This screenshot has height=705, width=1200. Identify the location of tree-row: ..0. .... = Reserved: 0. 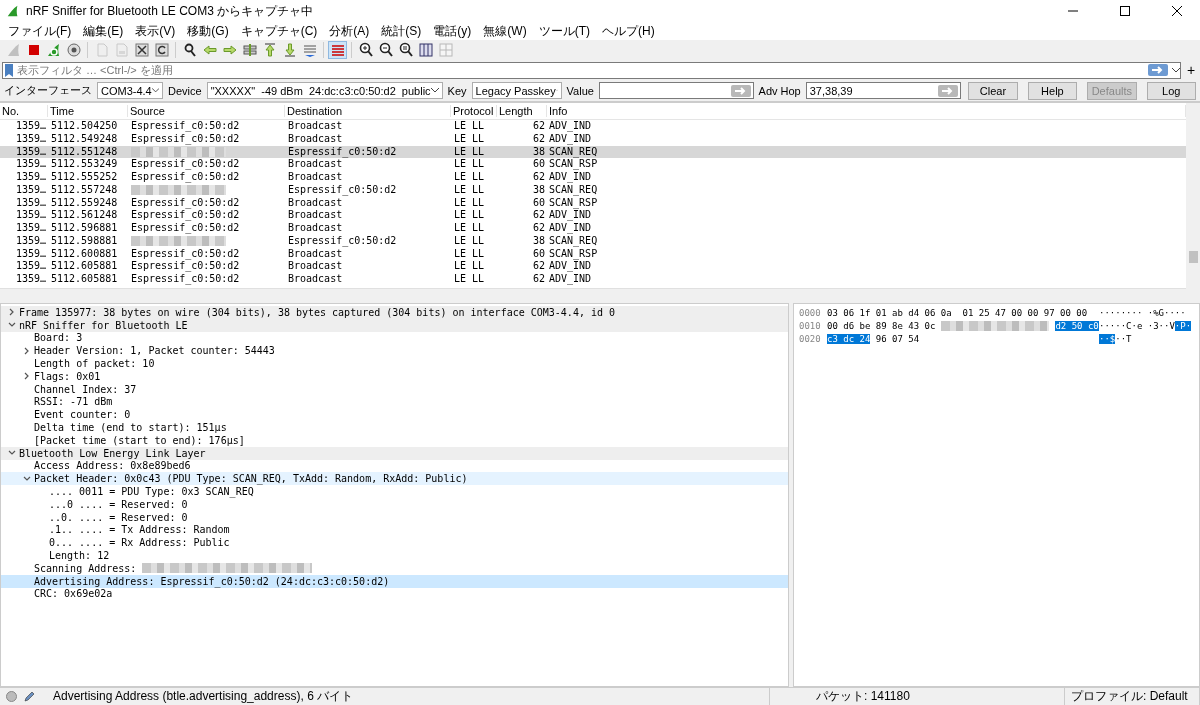
(394, 517).